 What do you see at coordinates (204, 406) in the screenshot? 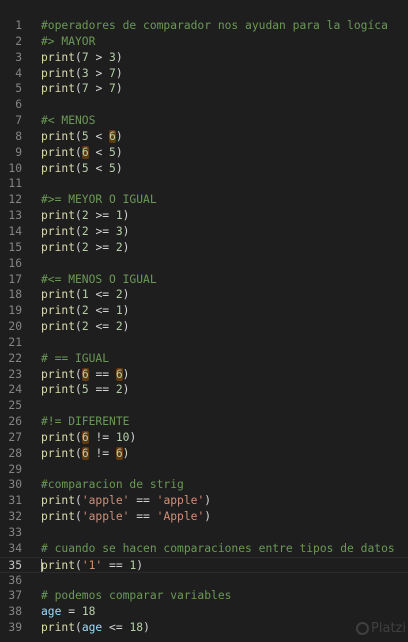
I see `code-line: 25` at bounding box center [204, 406].